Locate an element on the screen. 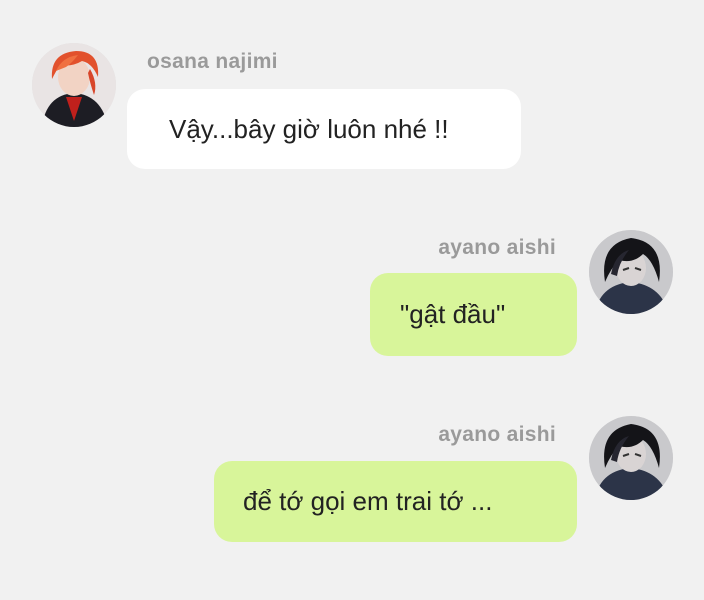 The image size is (704, 600). sender-name: osana najimi is located at coordinates (212, 61).